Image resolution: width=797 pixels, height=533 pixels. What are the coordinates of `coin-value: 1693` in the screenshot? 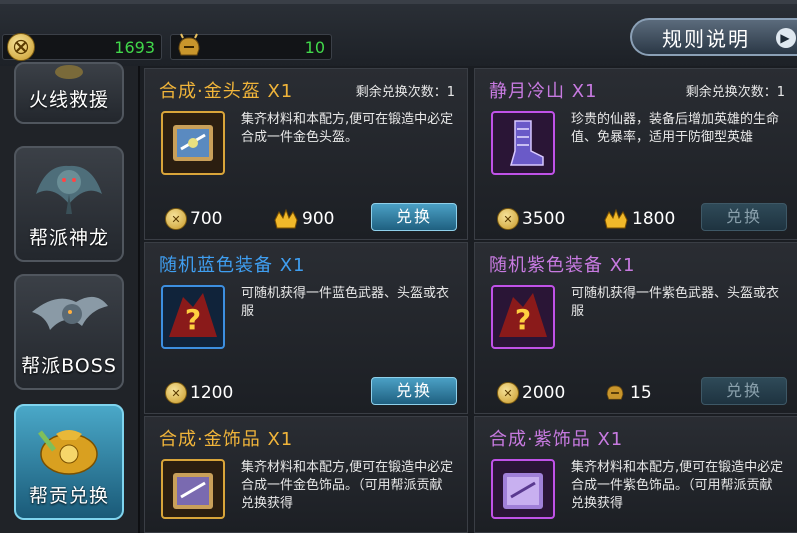 It's located at (134, 47).